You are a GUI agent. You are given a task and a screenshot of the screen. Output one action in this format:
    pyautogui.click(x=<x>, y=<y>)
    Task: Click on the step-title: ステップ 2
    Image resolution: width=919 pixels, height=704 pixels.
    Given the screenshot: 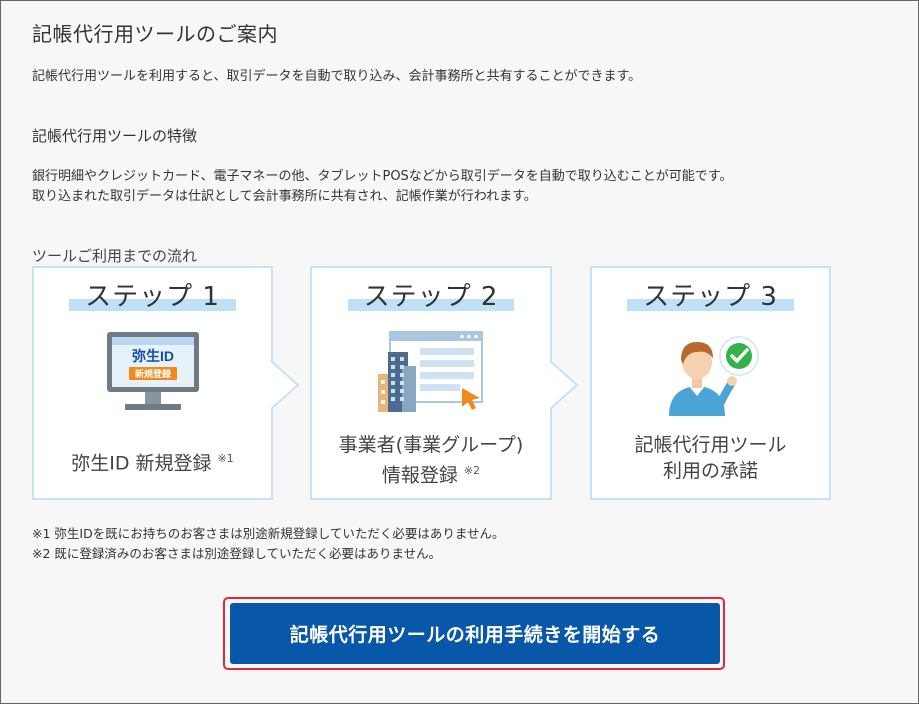 What is the action you would take?
    pyautogui.click(x=431, y=294)
    